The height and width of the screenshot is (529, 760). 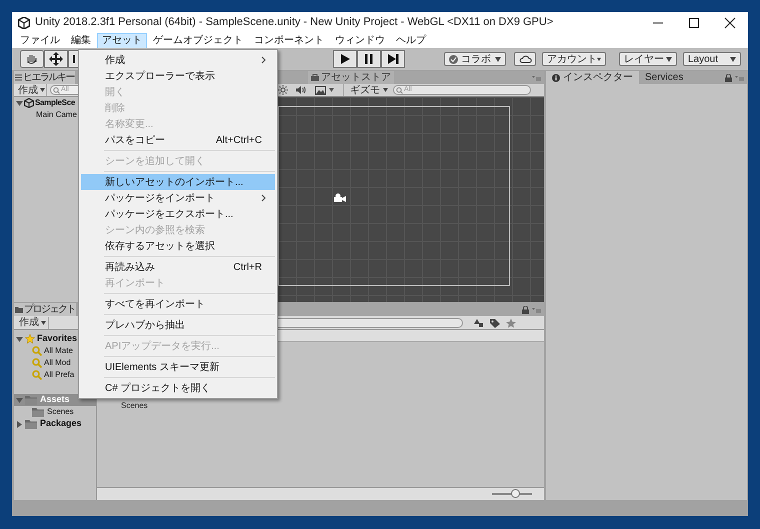 What do you see at coordinates (178, 304) in the screenshot?
I see `menu-item: すべてを再インポート` at bounding box center [178, 304].